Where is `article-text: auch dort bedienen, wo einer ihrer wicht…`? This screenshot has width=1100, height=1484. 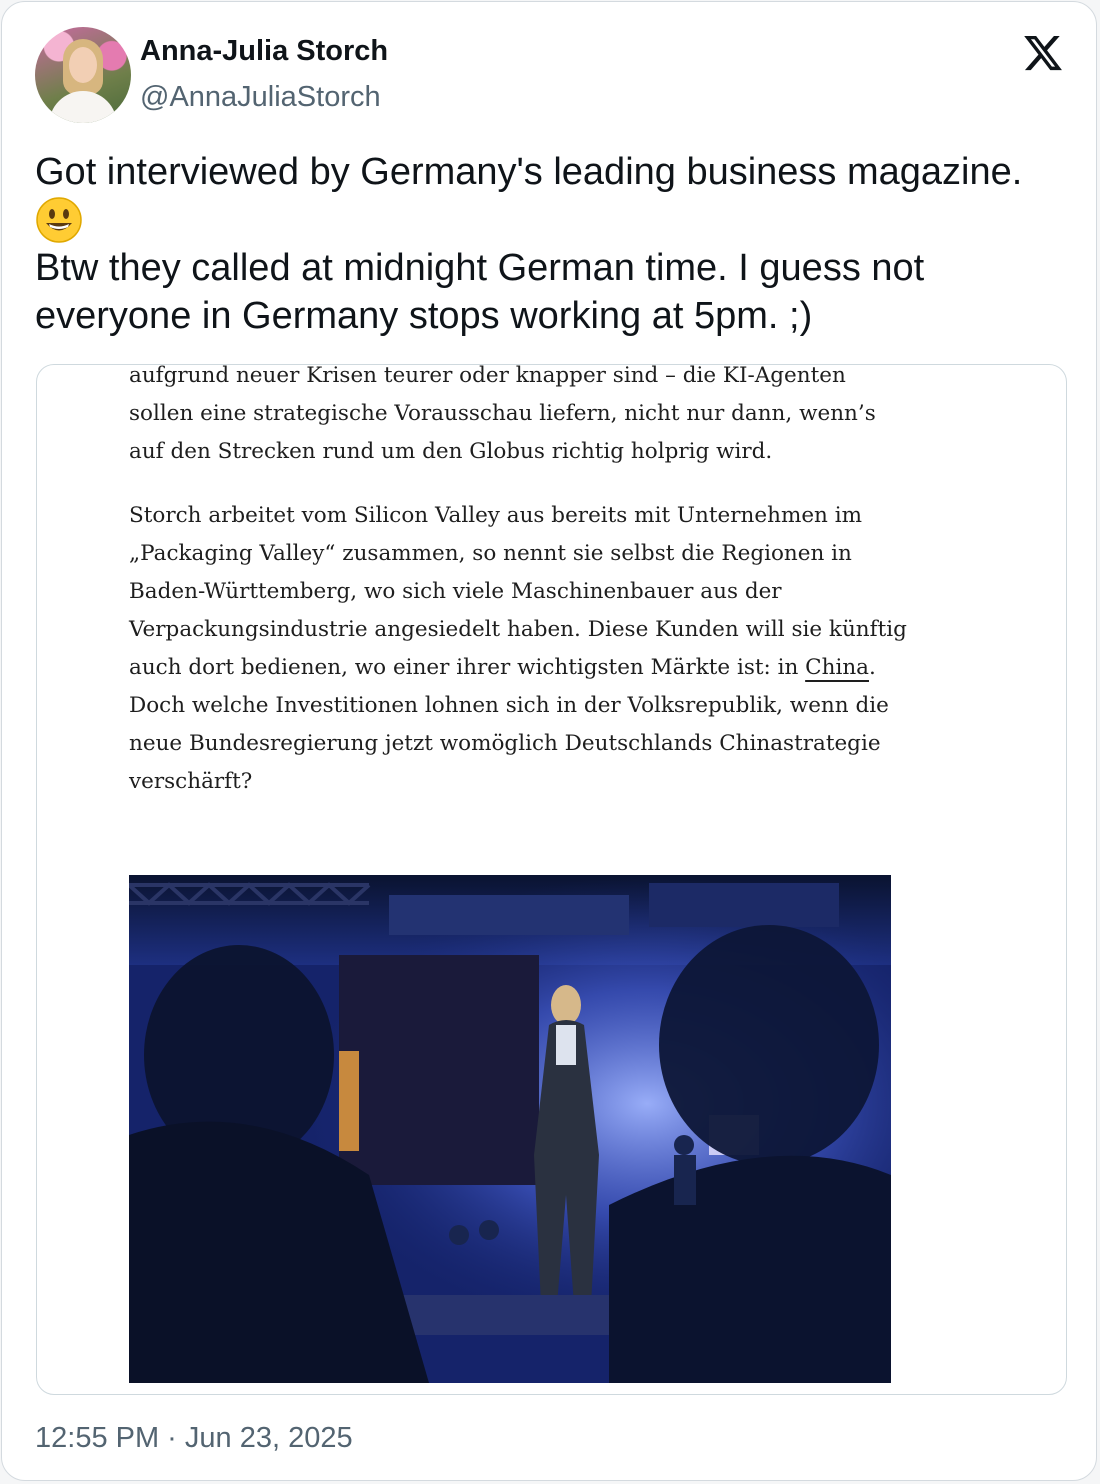
article-text: auch dort bedienen, wo einer ihrer wicht… is located at coordinates (467, 667).